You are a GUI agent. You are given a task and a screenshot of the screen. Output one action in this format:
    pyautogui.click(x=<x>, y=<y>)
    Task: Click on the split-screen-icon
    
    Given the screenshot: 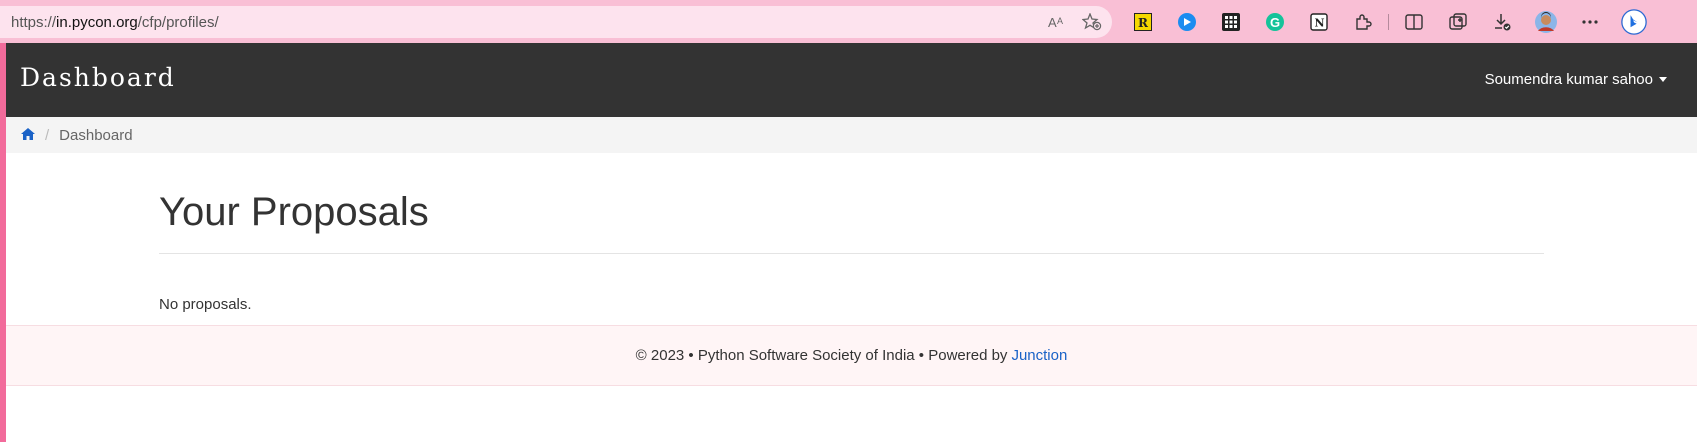 What is the action you would take?
    pyautogui.click(x=1414, y=22)
    